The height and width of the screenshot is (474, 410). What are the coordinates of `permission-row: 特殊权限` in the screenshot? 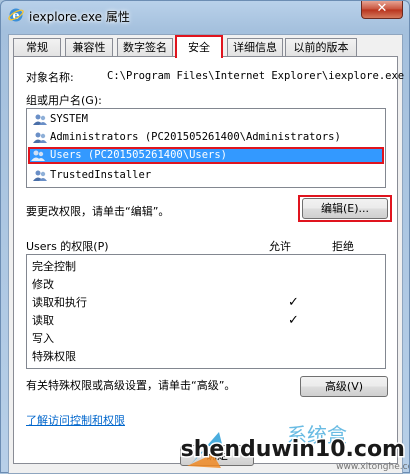 It's located at (207, 356).